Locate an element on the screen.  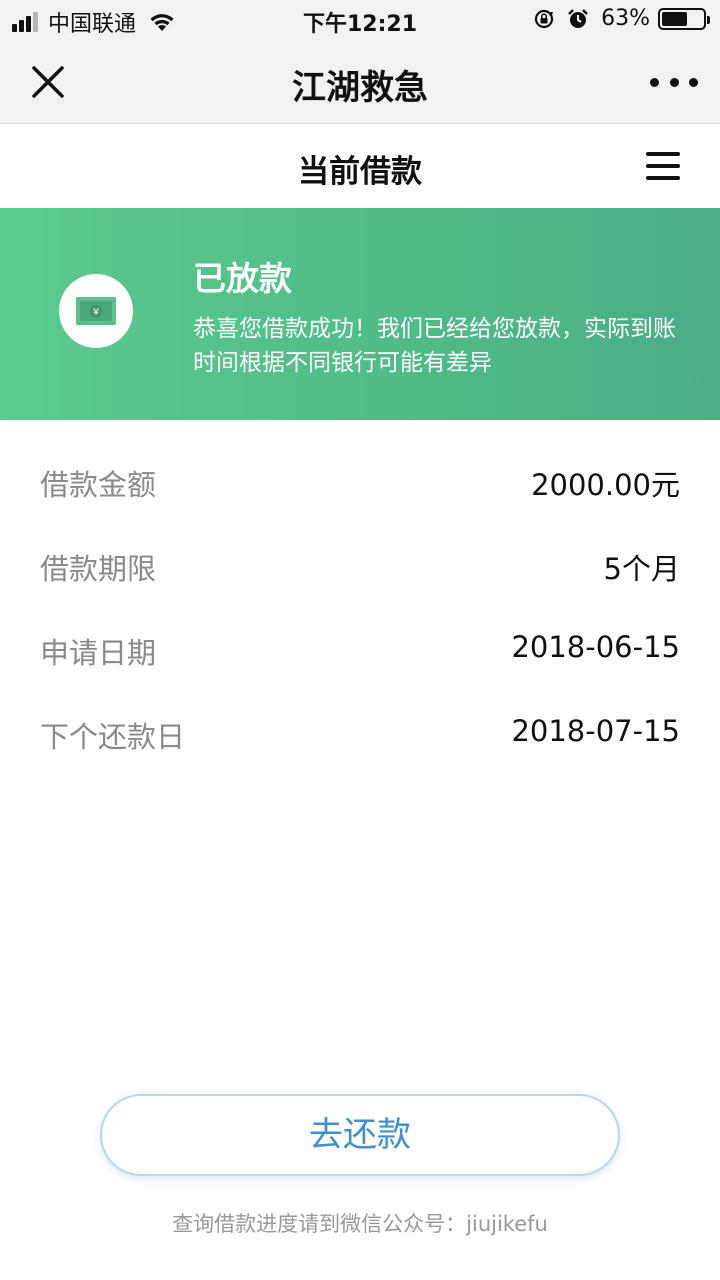
loan-amount-value: 2000.00元 is located at coordinates (605, 485).